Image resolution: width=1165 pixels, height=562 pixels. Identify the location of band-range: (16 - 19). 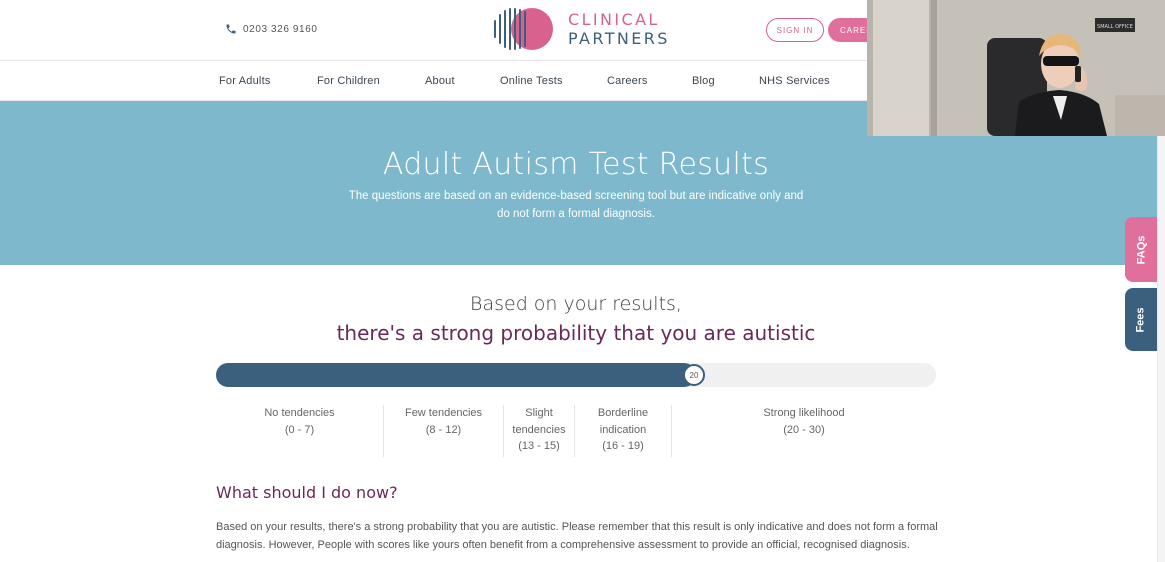
(623, 446).